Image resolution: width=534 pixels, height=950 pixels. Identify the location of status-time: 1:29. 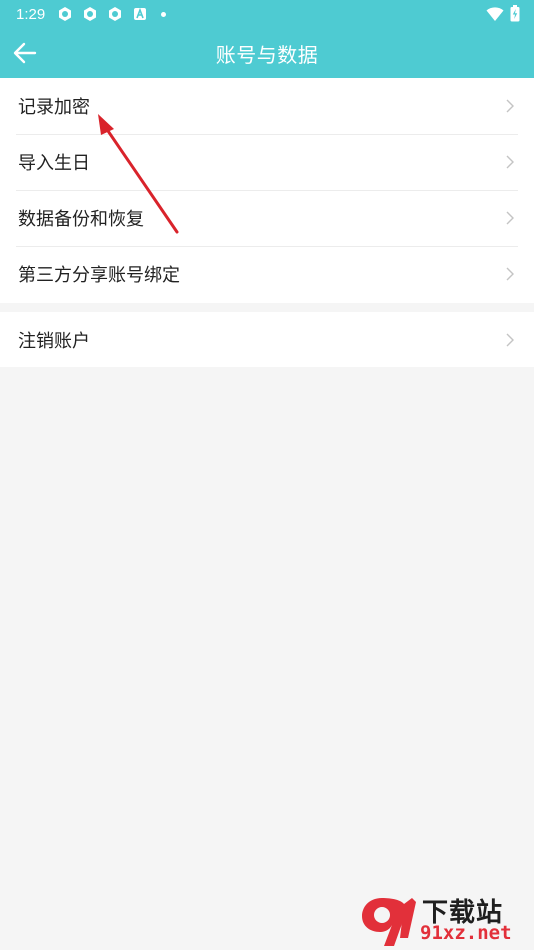
(31, 14).